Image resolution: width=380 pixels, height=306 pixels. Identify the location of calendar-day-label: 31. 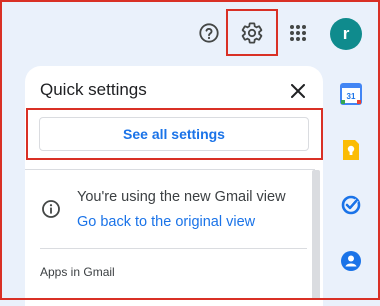
(351, 96).